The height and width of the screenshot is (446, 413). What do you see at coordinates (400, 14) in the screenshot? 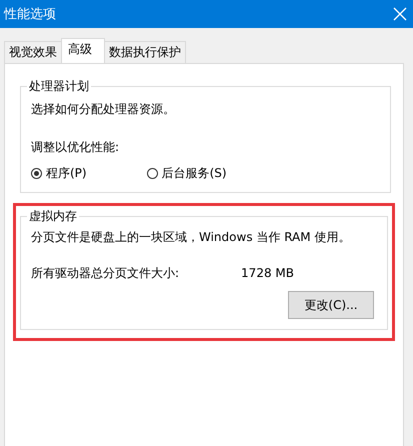
I see `close-icon` at bounding box center [400, 14].